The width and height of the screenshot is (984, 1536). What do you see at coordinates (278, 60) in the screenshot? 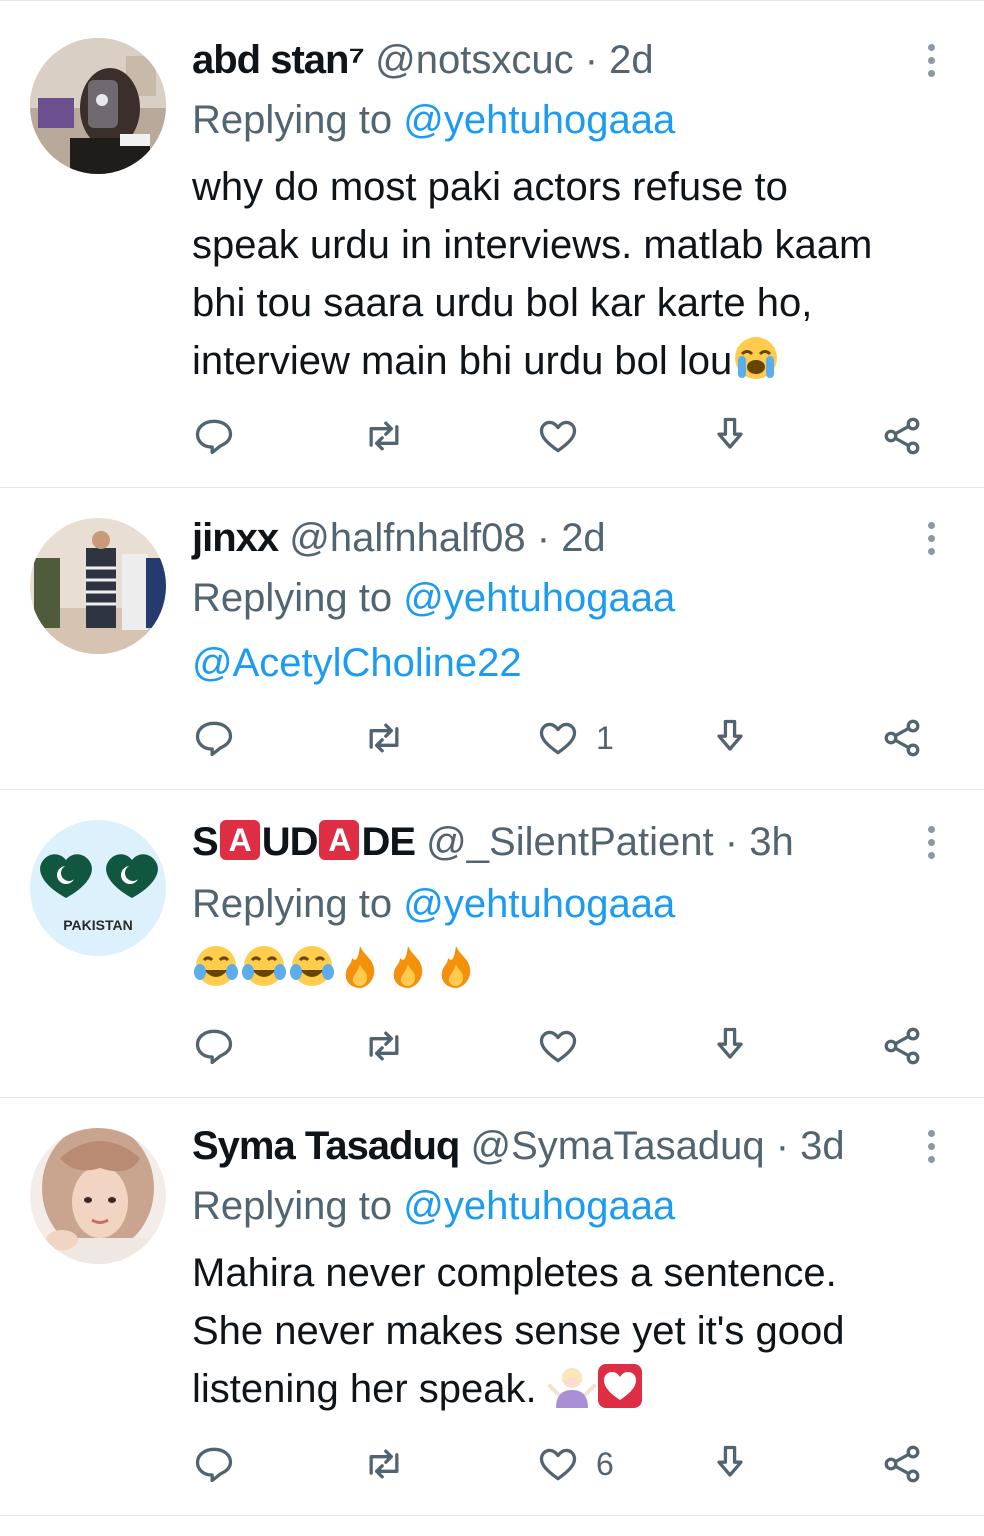
I see `display-name: abd stan⁷` at bounding box center [278, 60].